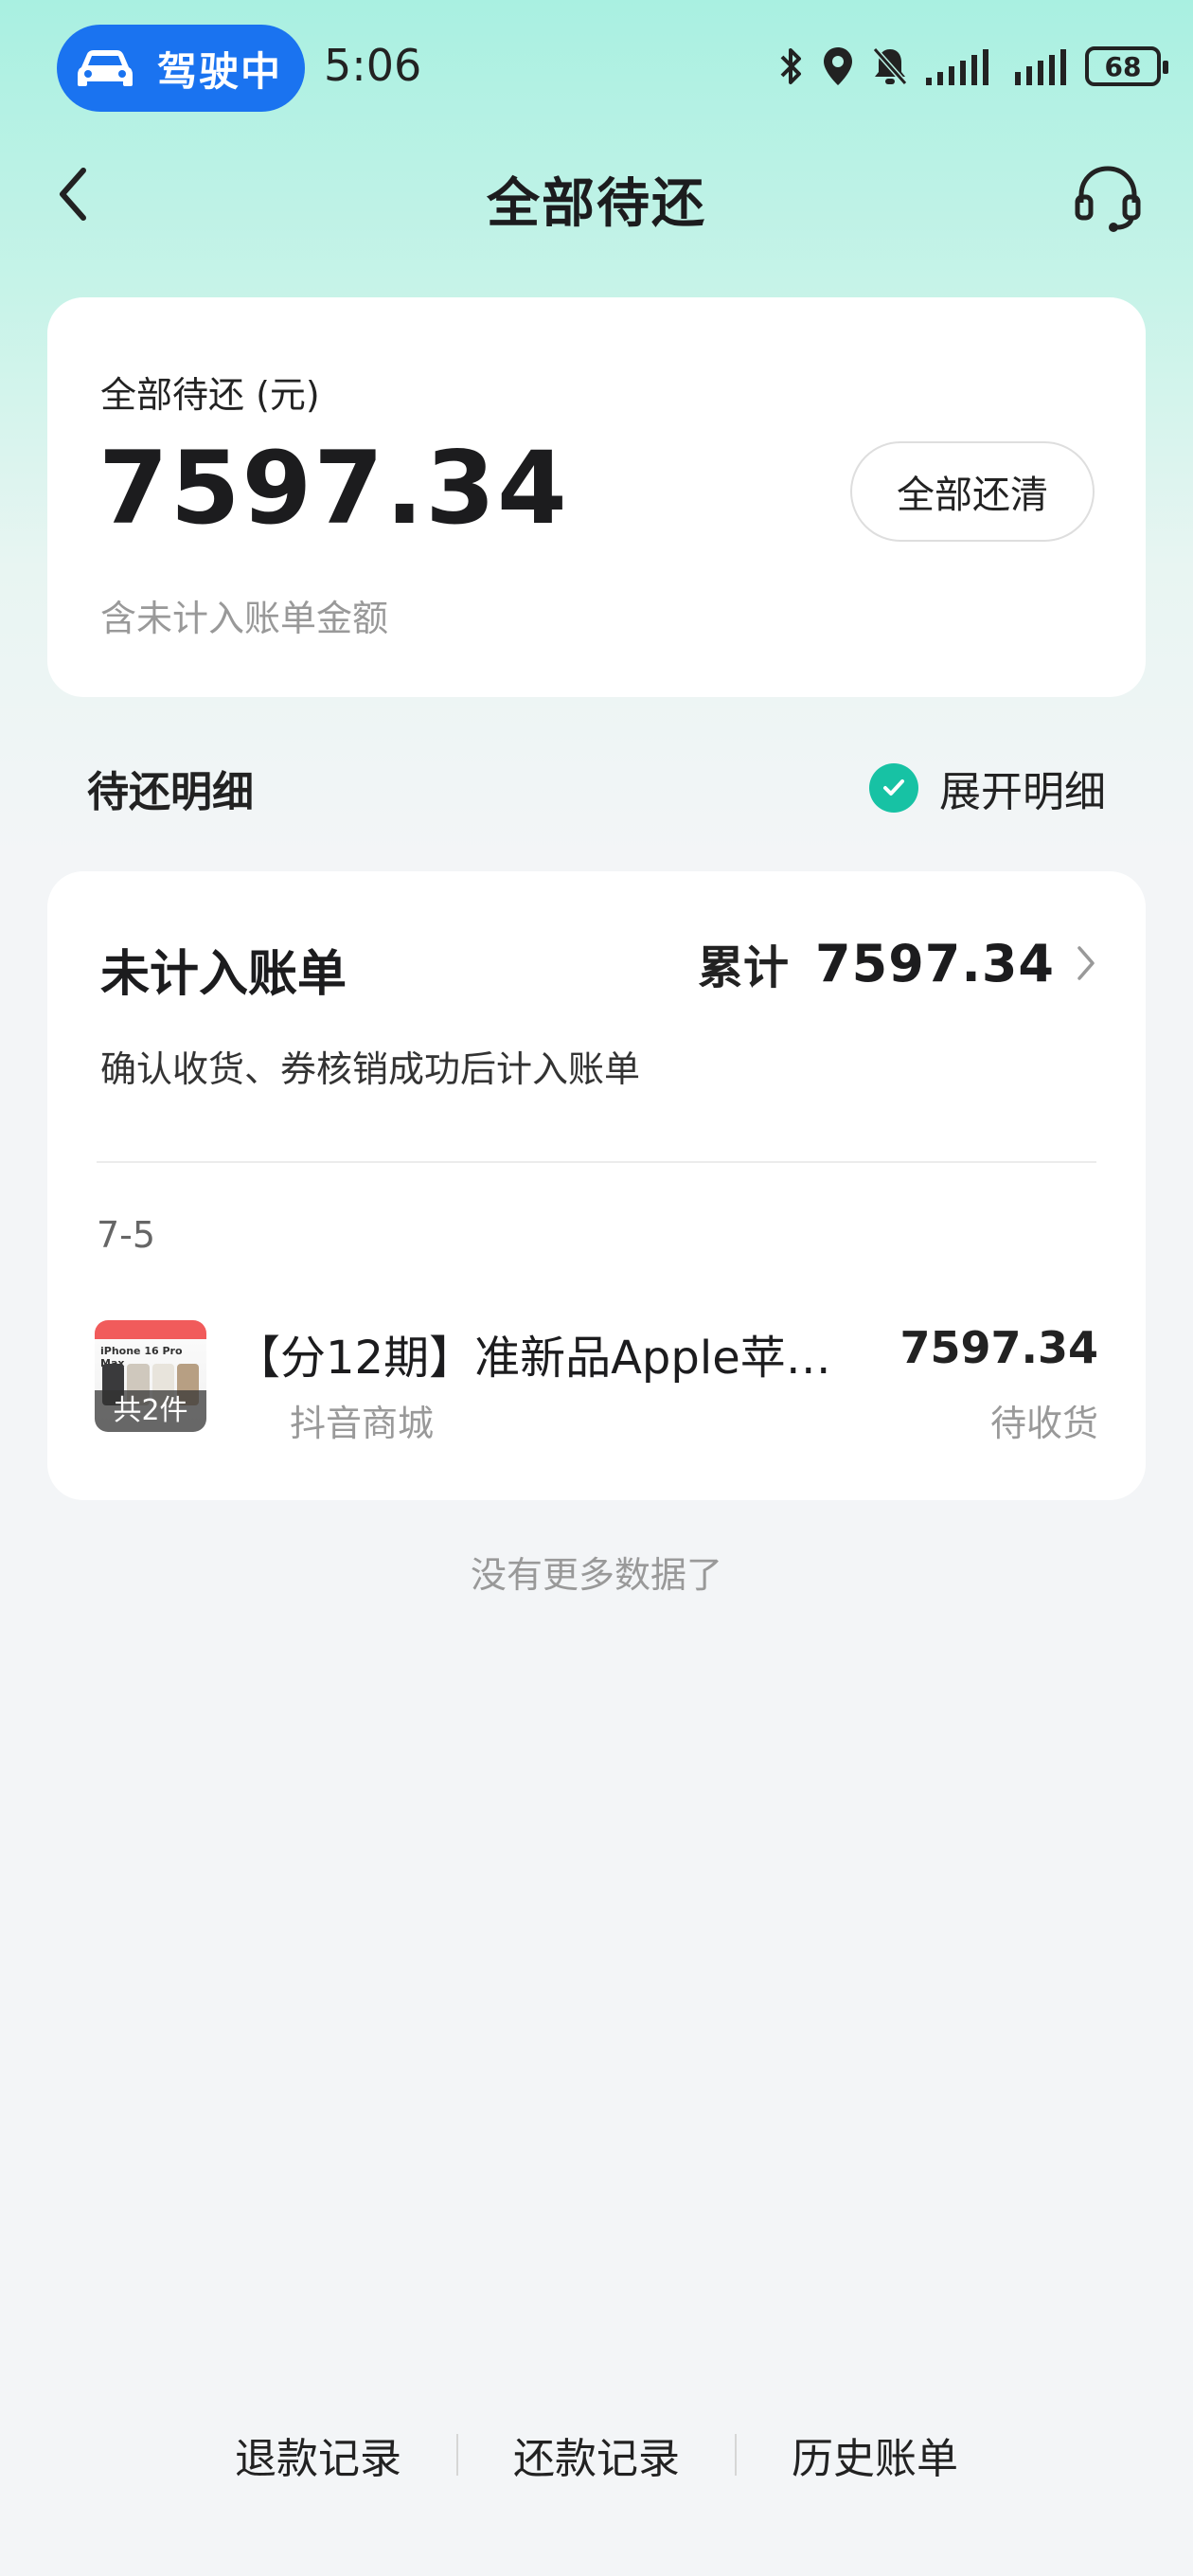 The width and height of the screenshot is (1193, 2576). Describe the element at coordinates (170, 792) in the screenshot. I see `details-title: 待还明细` at that location.